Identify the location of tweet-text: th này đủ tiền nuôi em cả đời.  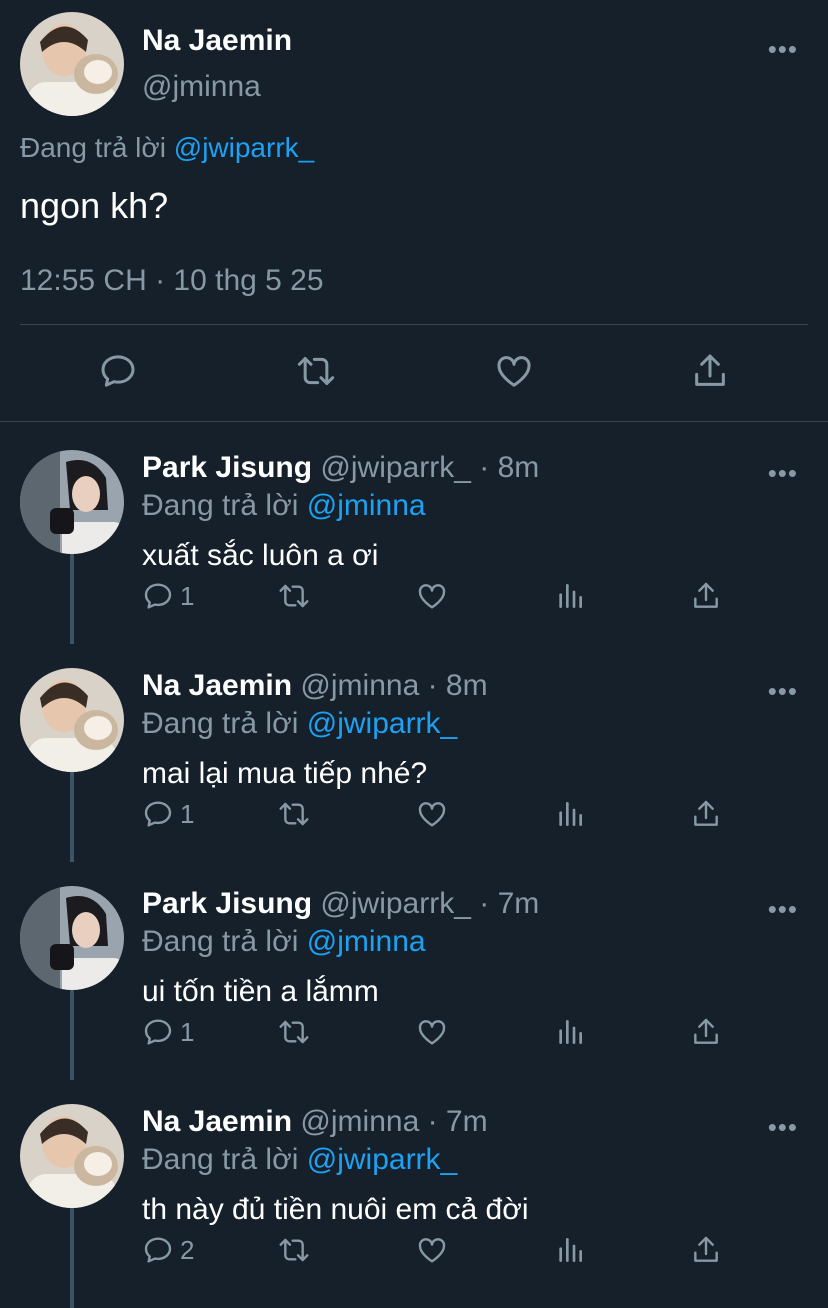
(335, 1209).